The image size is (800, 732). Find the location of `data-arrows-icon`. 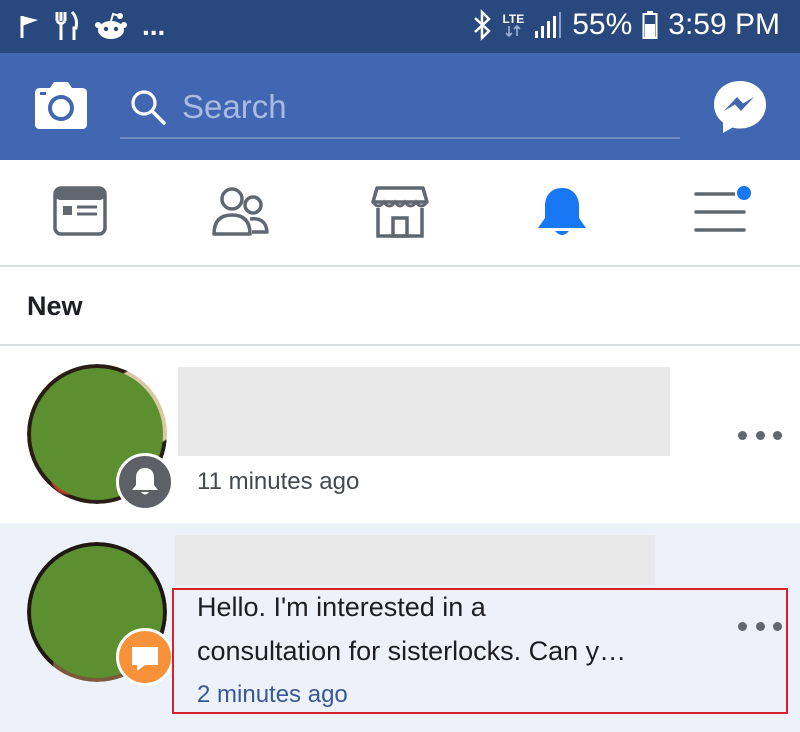

data-arrows-icon is located at coordinates (513, 31).